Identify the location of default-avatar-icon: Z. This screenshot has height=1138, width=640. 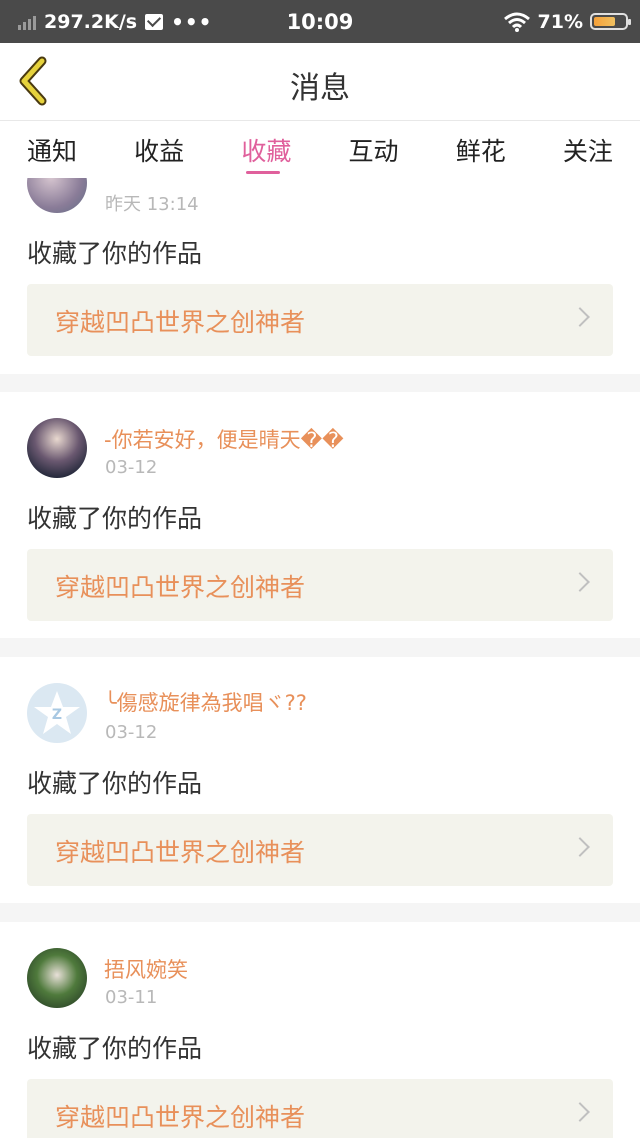
(57, 713).